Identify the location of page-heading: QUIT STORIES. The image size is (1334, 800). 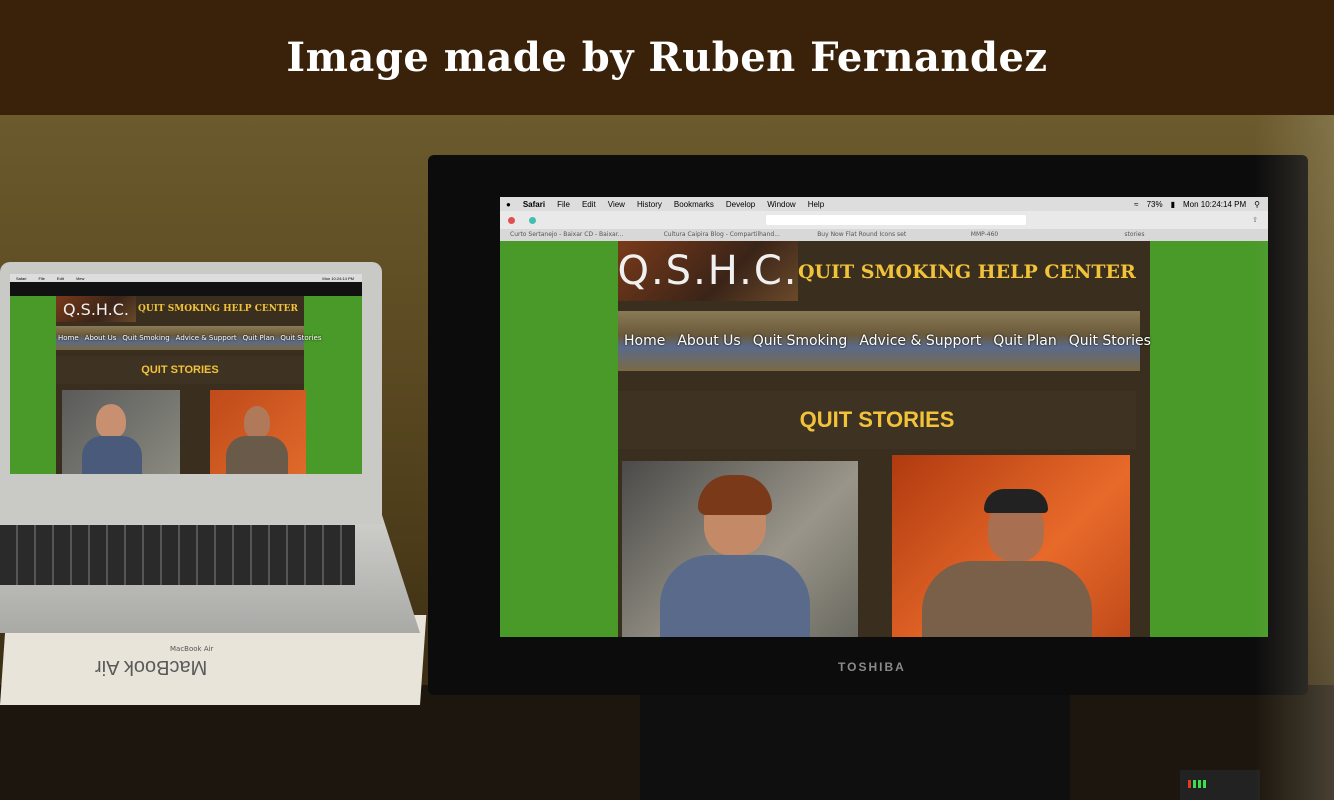
(877, 419).